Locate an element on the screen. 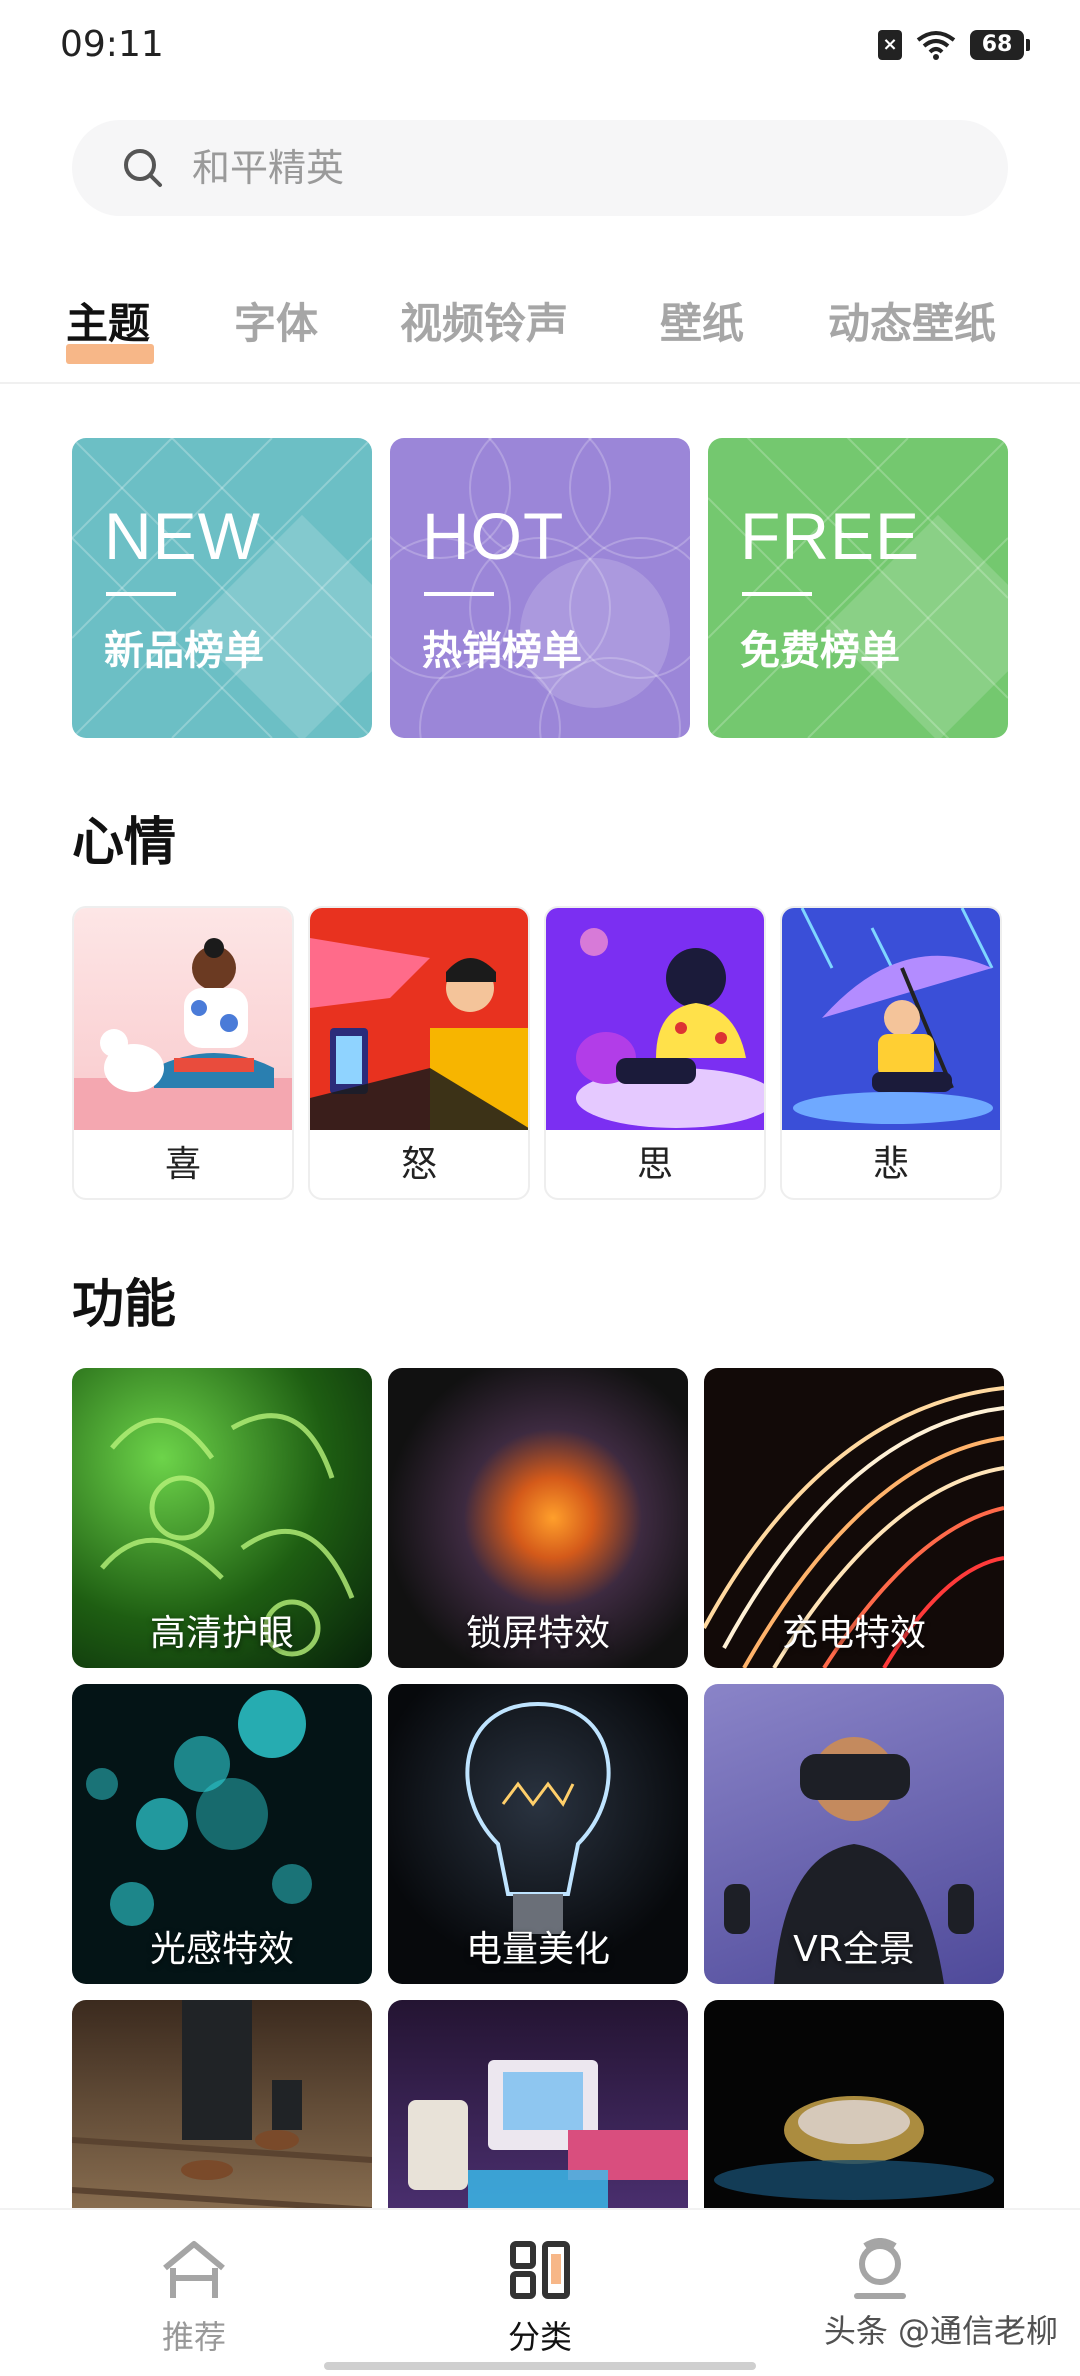  home-icon is located at coordinates (194, 2269).